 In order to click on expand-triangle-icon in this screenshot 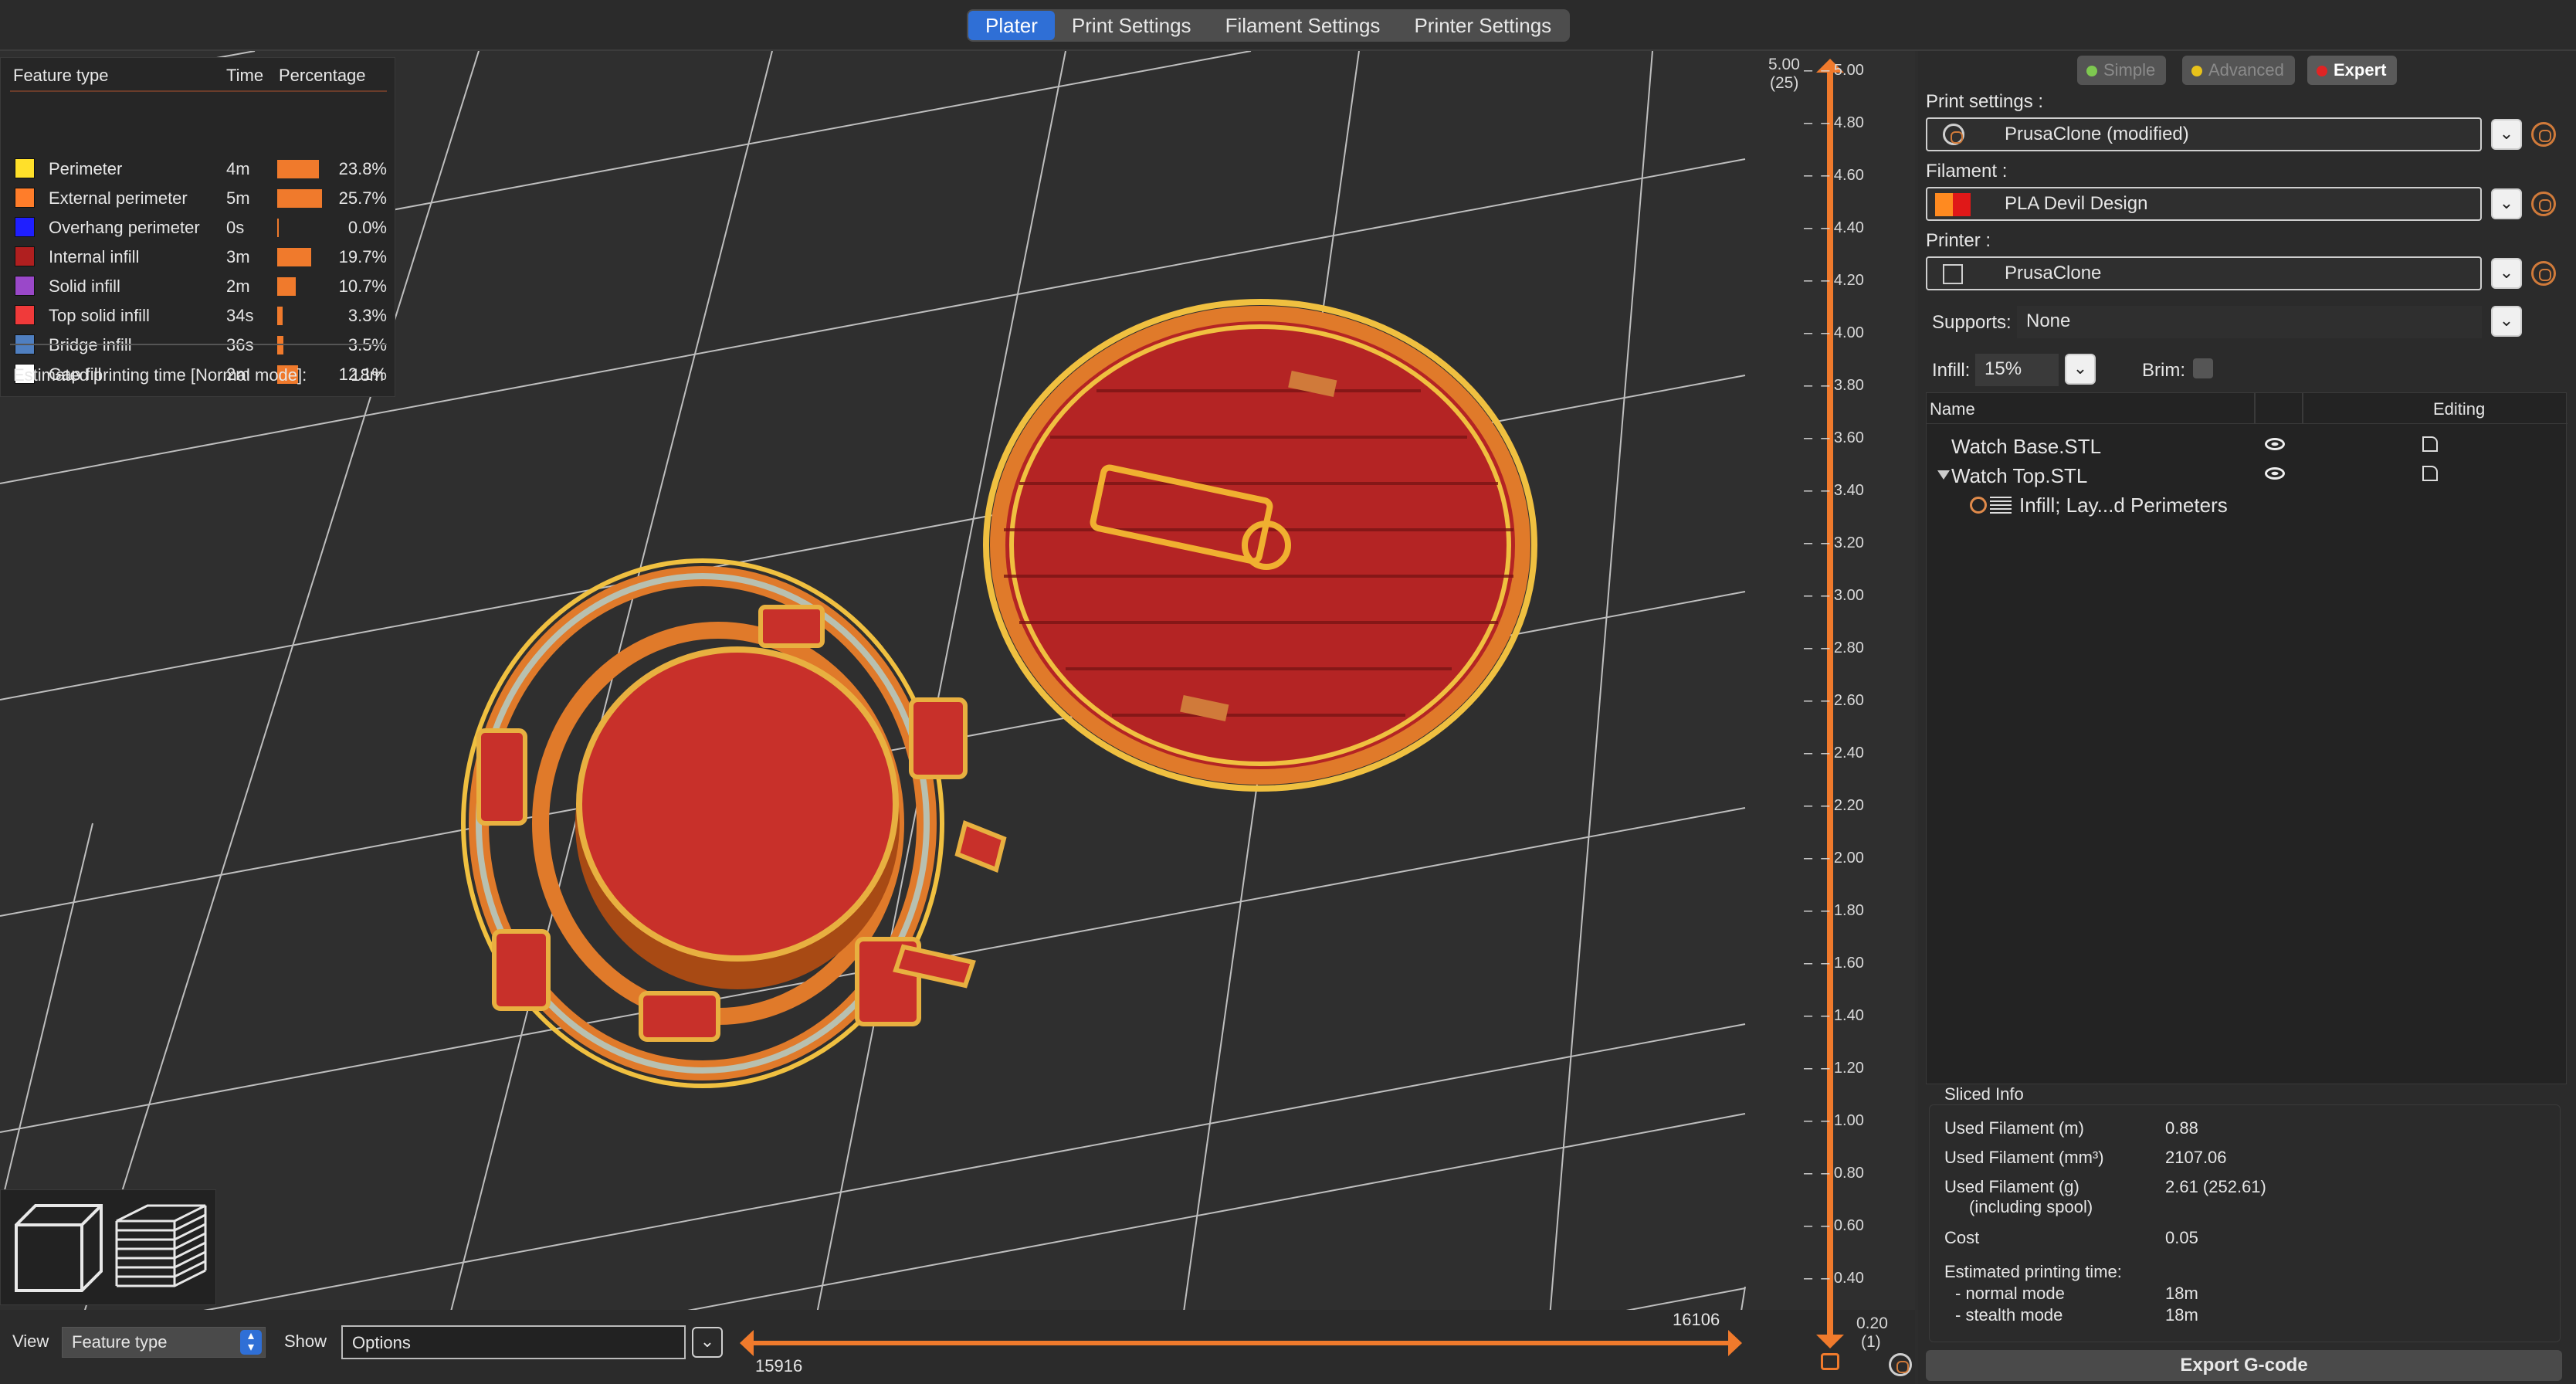, I will do `click(1943, 475)`.